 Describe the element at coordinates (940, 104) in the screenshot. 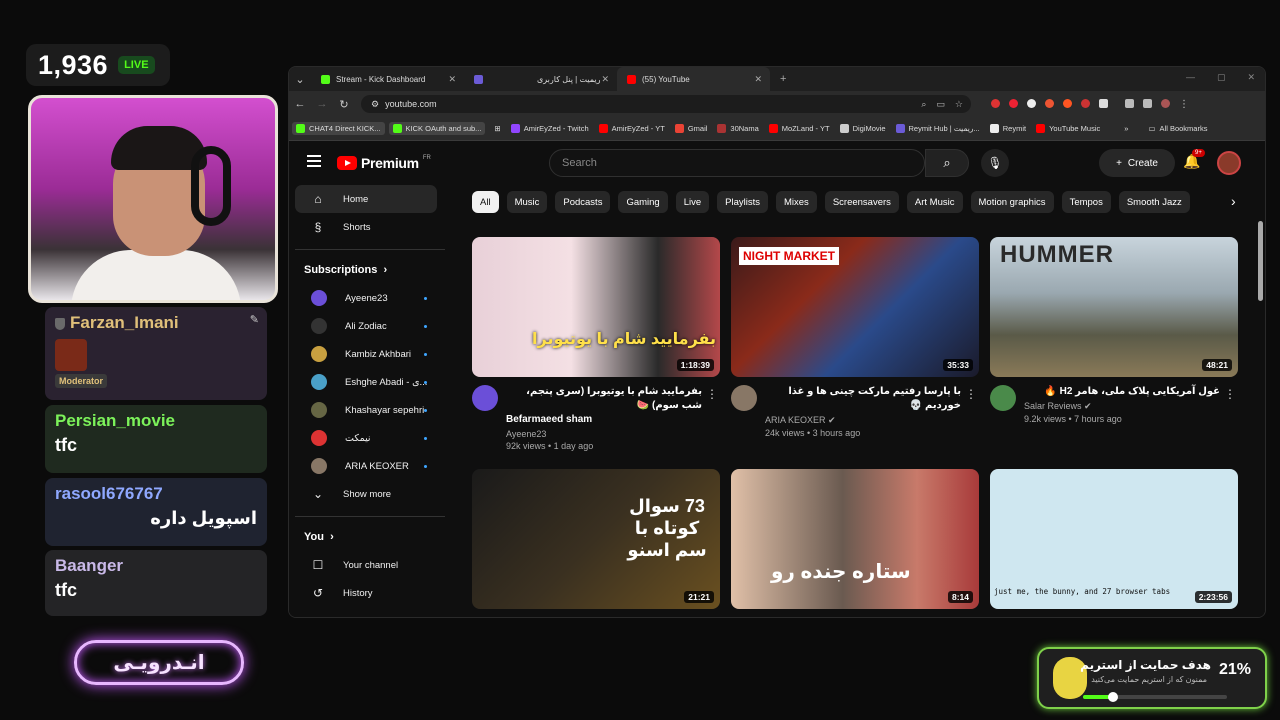

I see `cast-icon: ▭` at that location.